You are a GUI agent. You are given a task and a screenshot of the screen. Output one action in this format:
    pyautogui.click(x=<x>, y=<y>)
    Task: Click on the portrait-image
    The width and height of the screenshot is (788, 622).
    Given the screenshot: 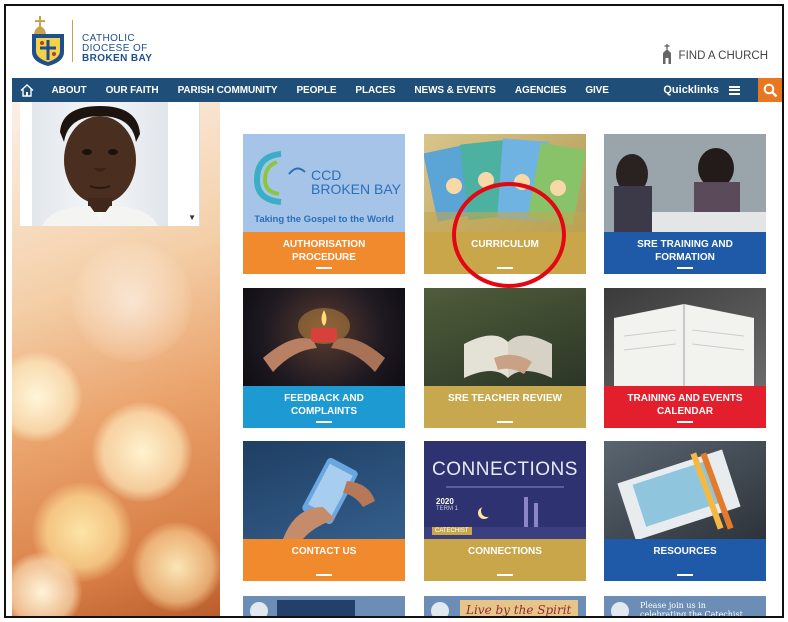 What is the action you would take?
    pyautogui.click(x=100, y=164)
    